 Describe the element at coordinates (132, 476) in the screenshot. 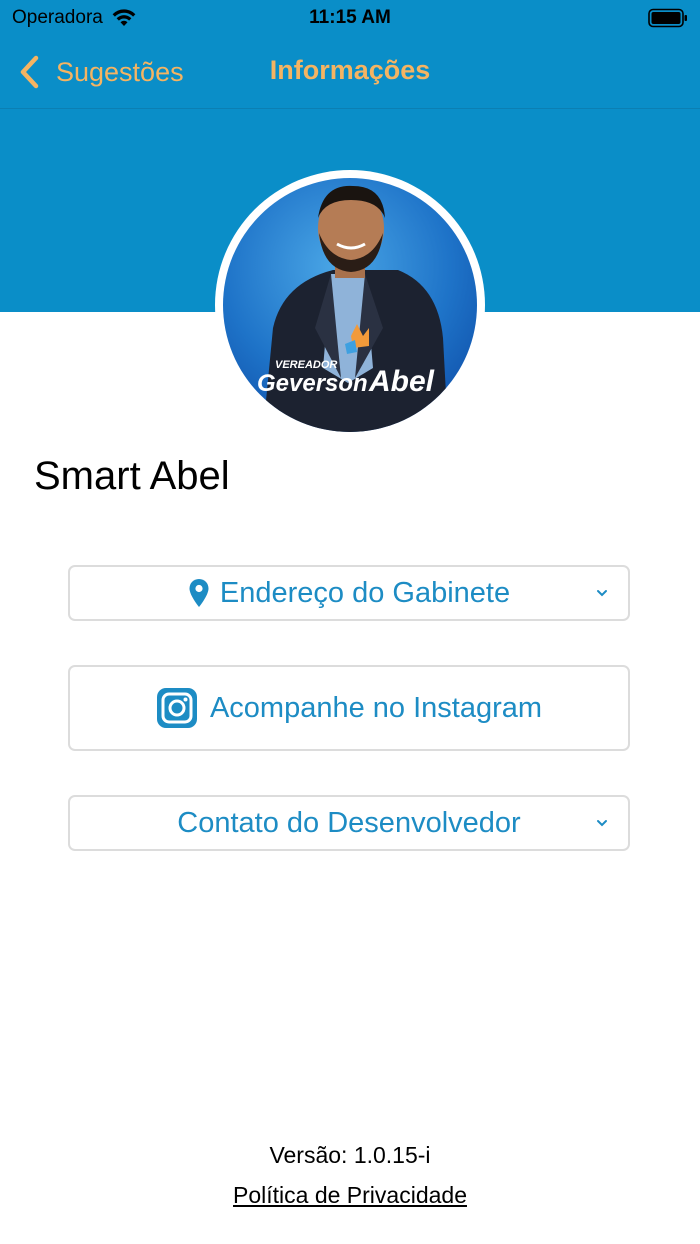

I see `profile-name: Smart Abel` at that location.